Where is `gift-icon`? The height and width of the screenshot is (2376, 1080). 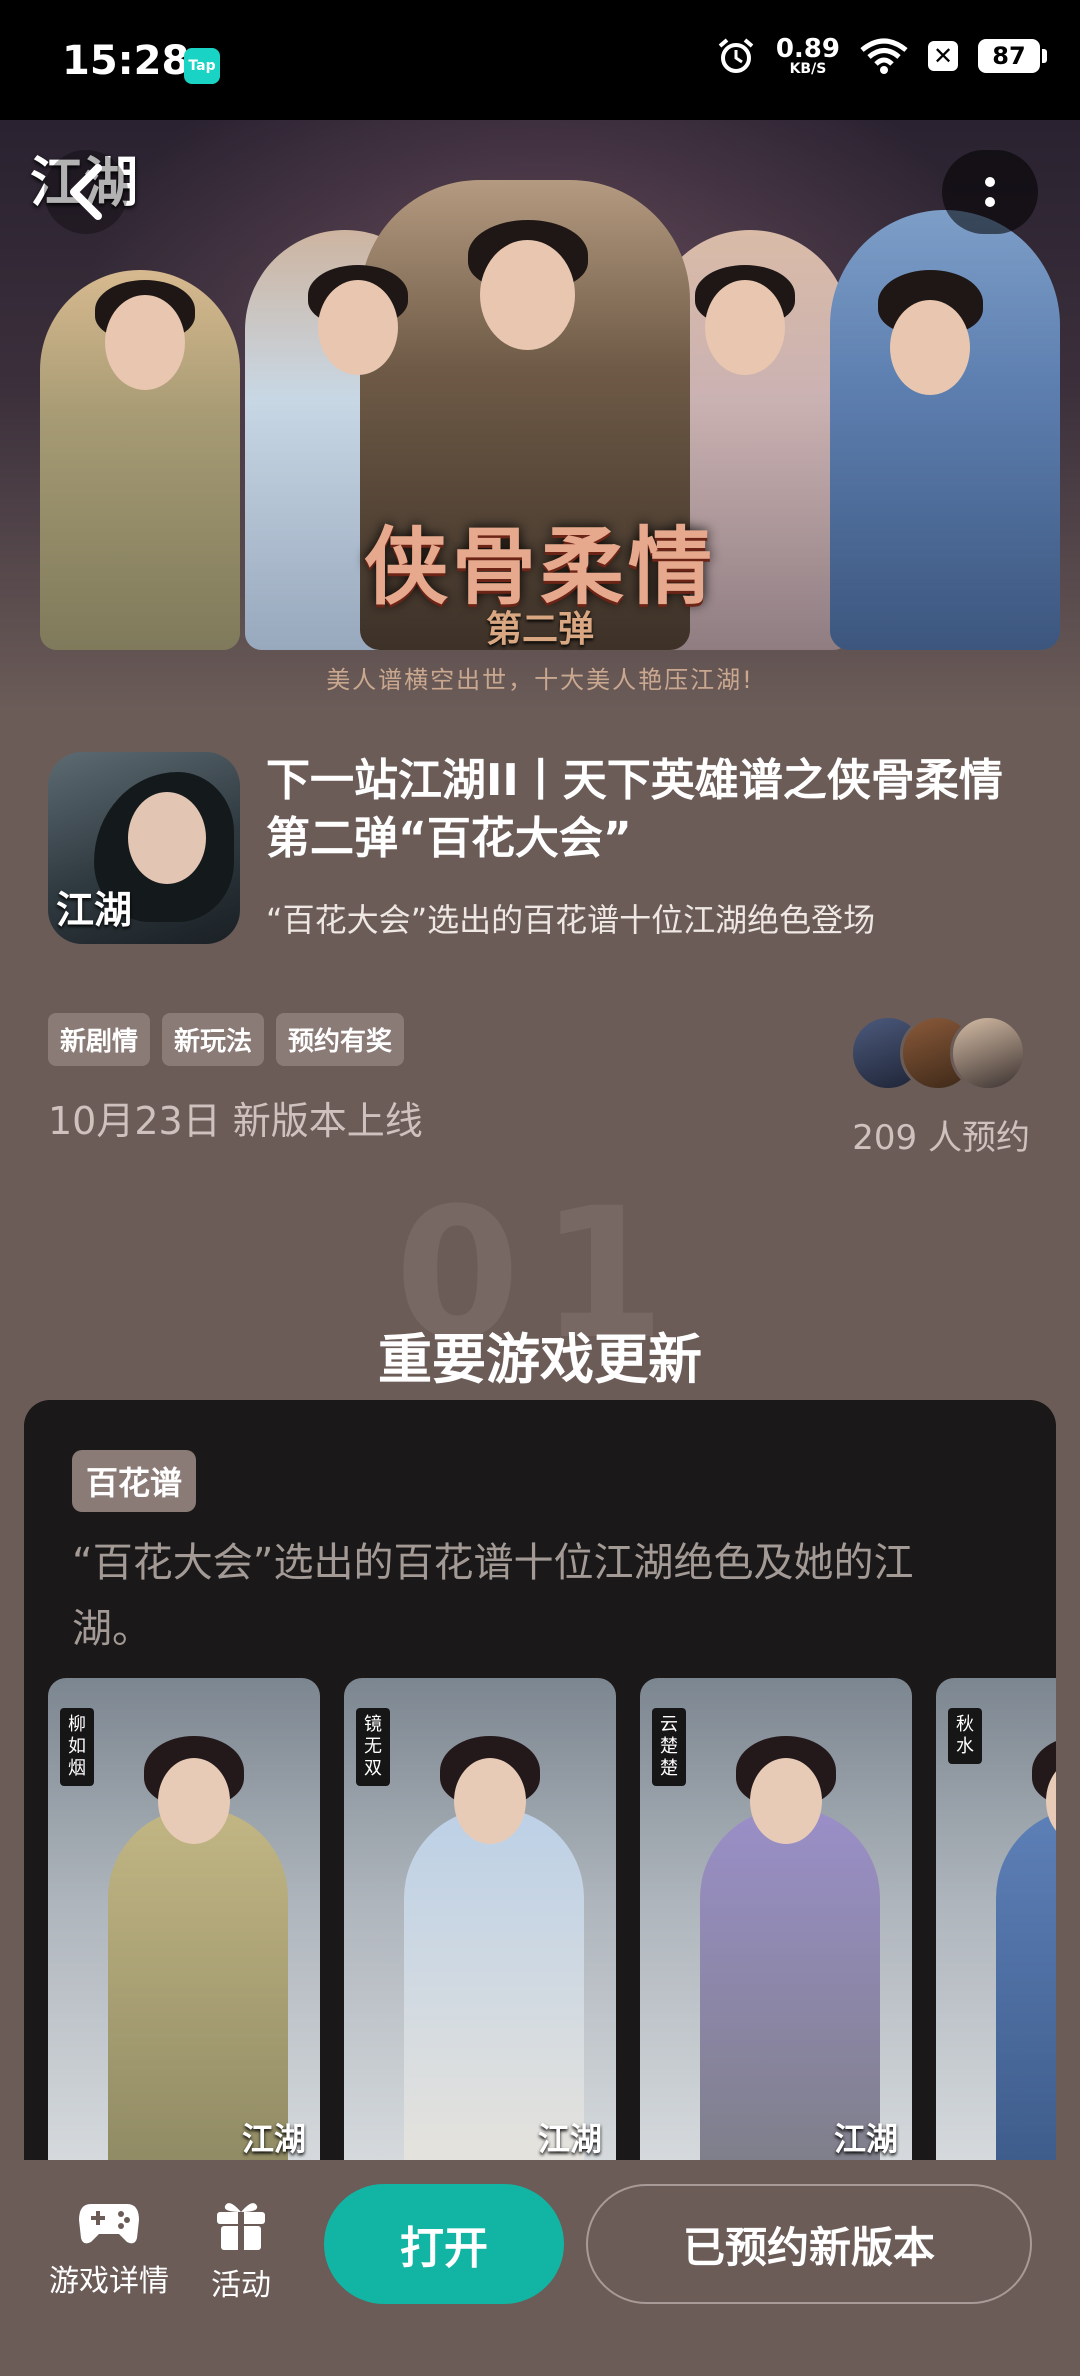
gift-icon is located at coordinates (241, 2226).